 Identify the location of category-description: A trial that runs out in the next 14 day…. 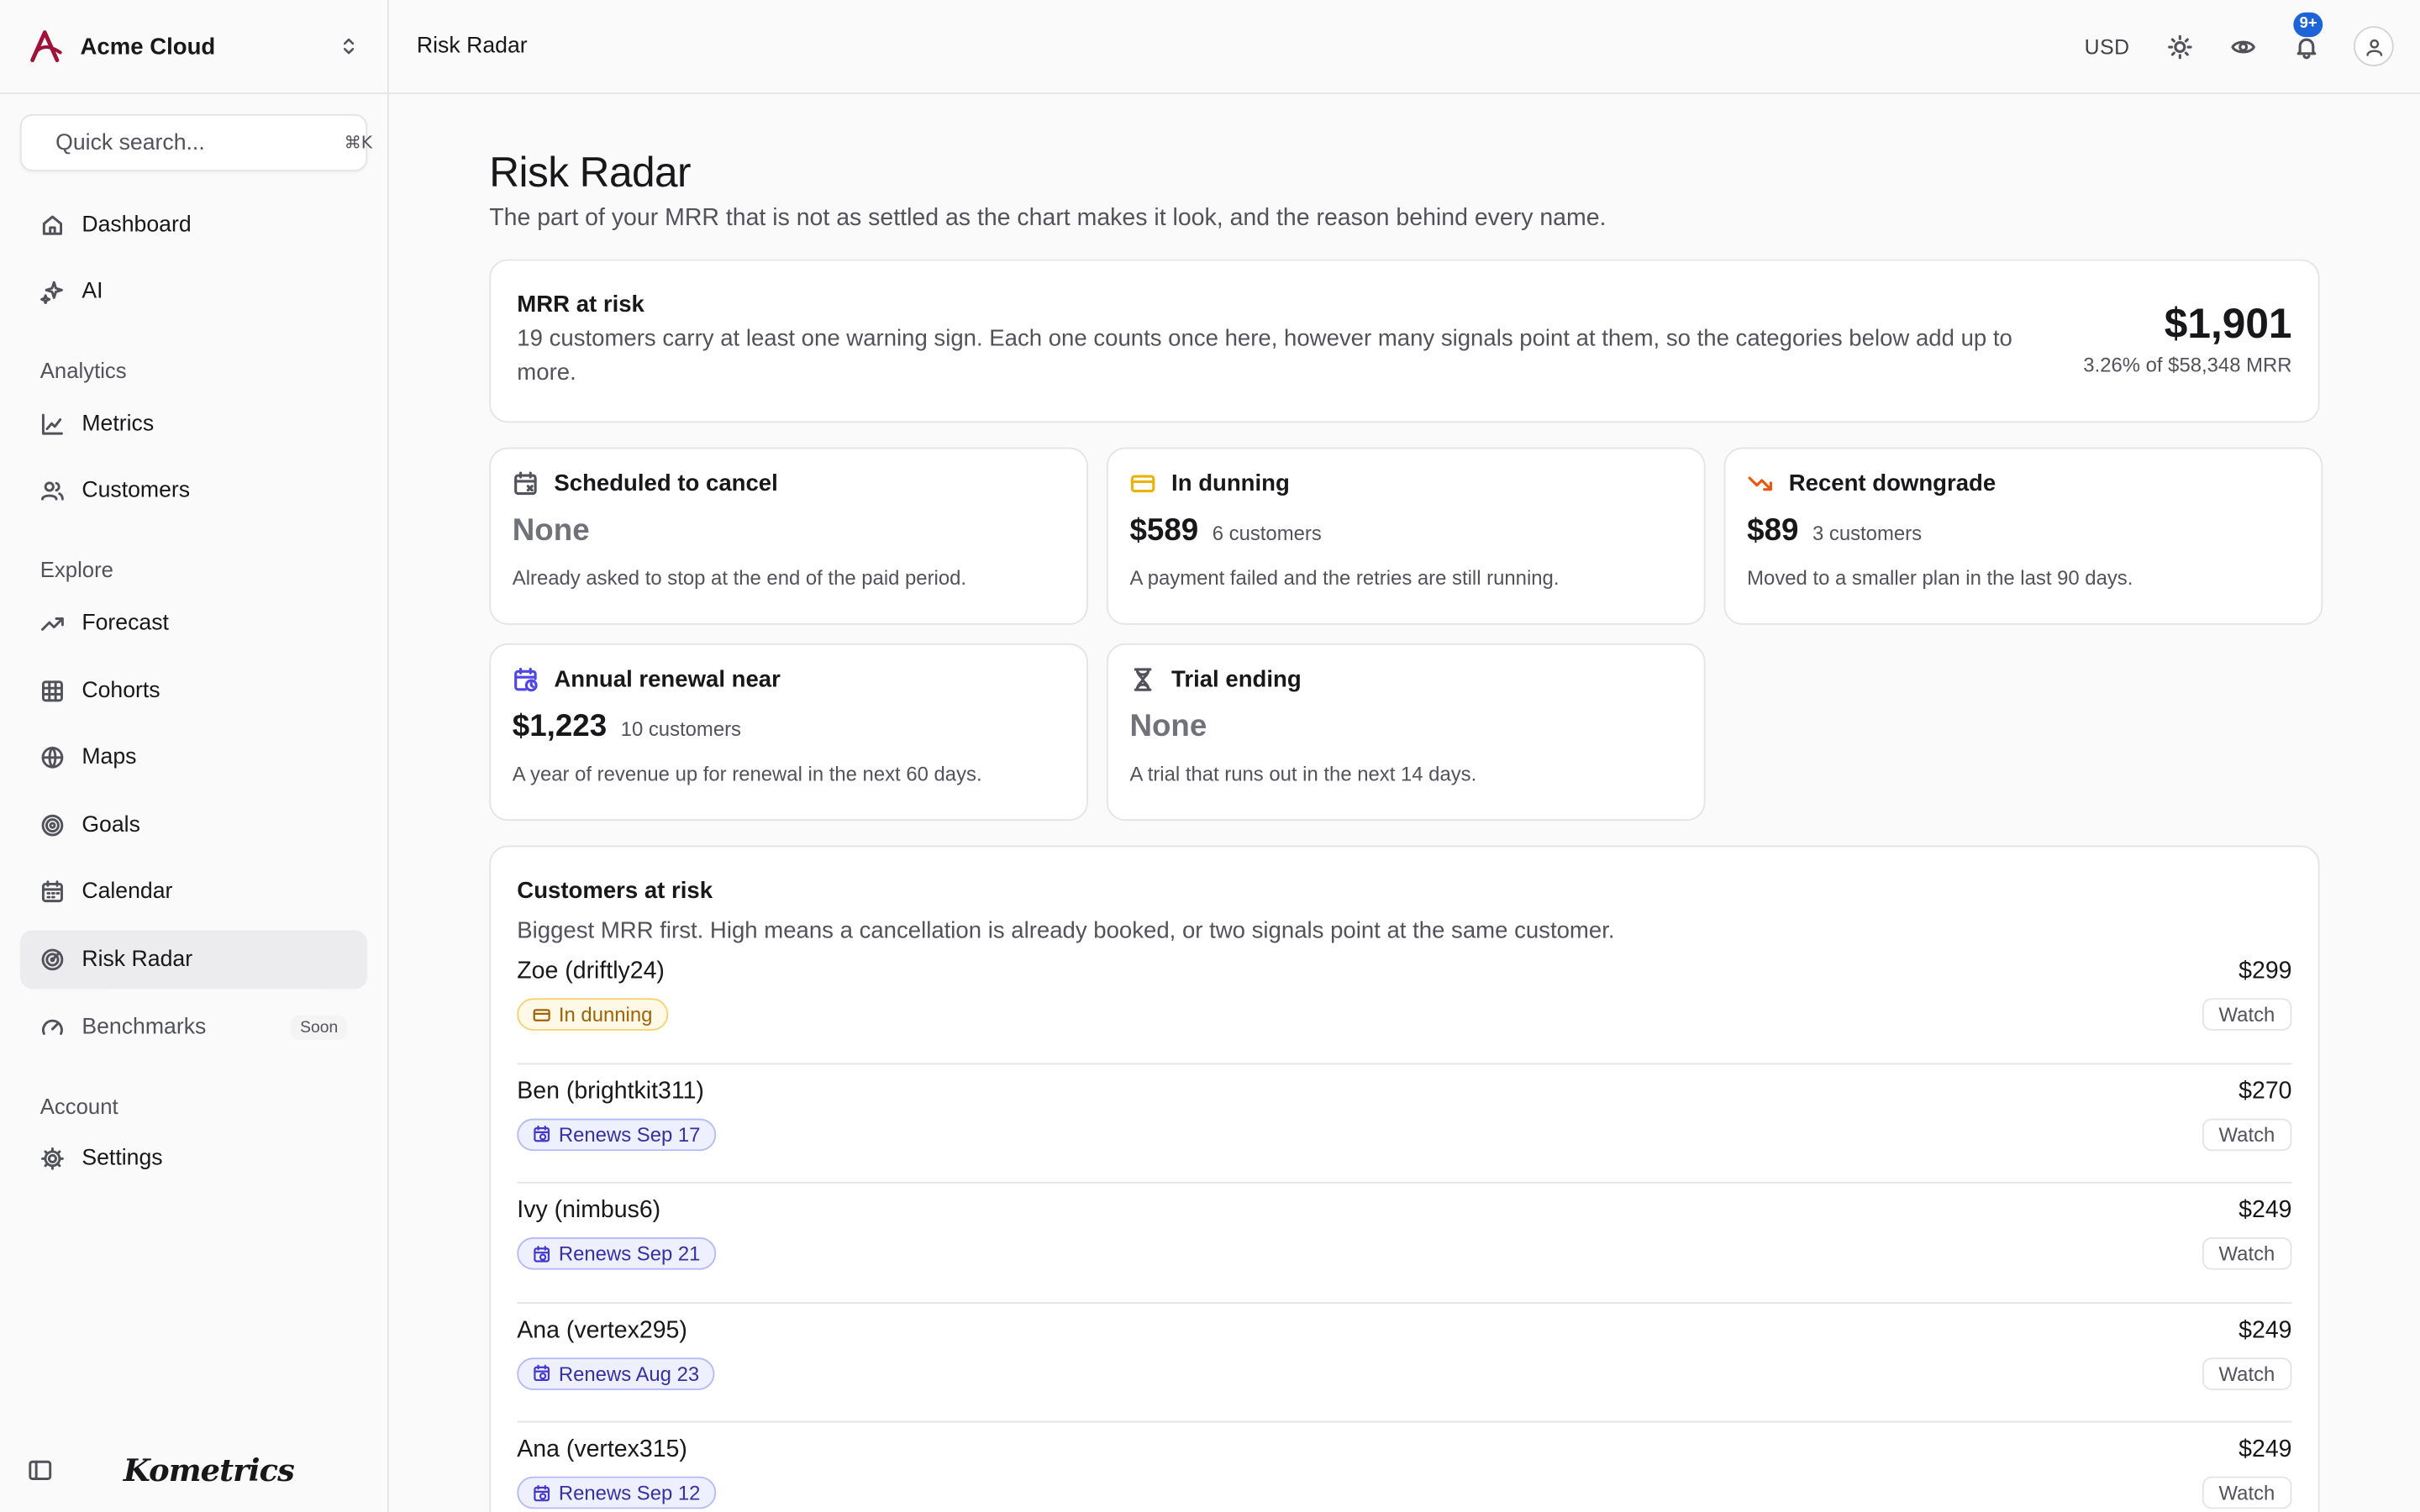
(1303, 773).